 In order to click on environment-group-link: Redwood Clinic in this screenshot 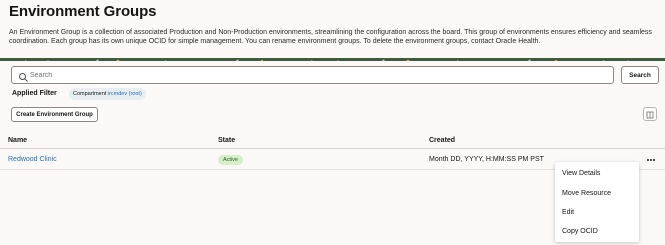, I will do `click(32, 159)`.